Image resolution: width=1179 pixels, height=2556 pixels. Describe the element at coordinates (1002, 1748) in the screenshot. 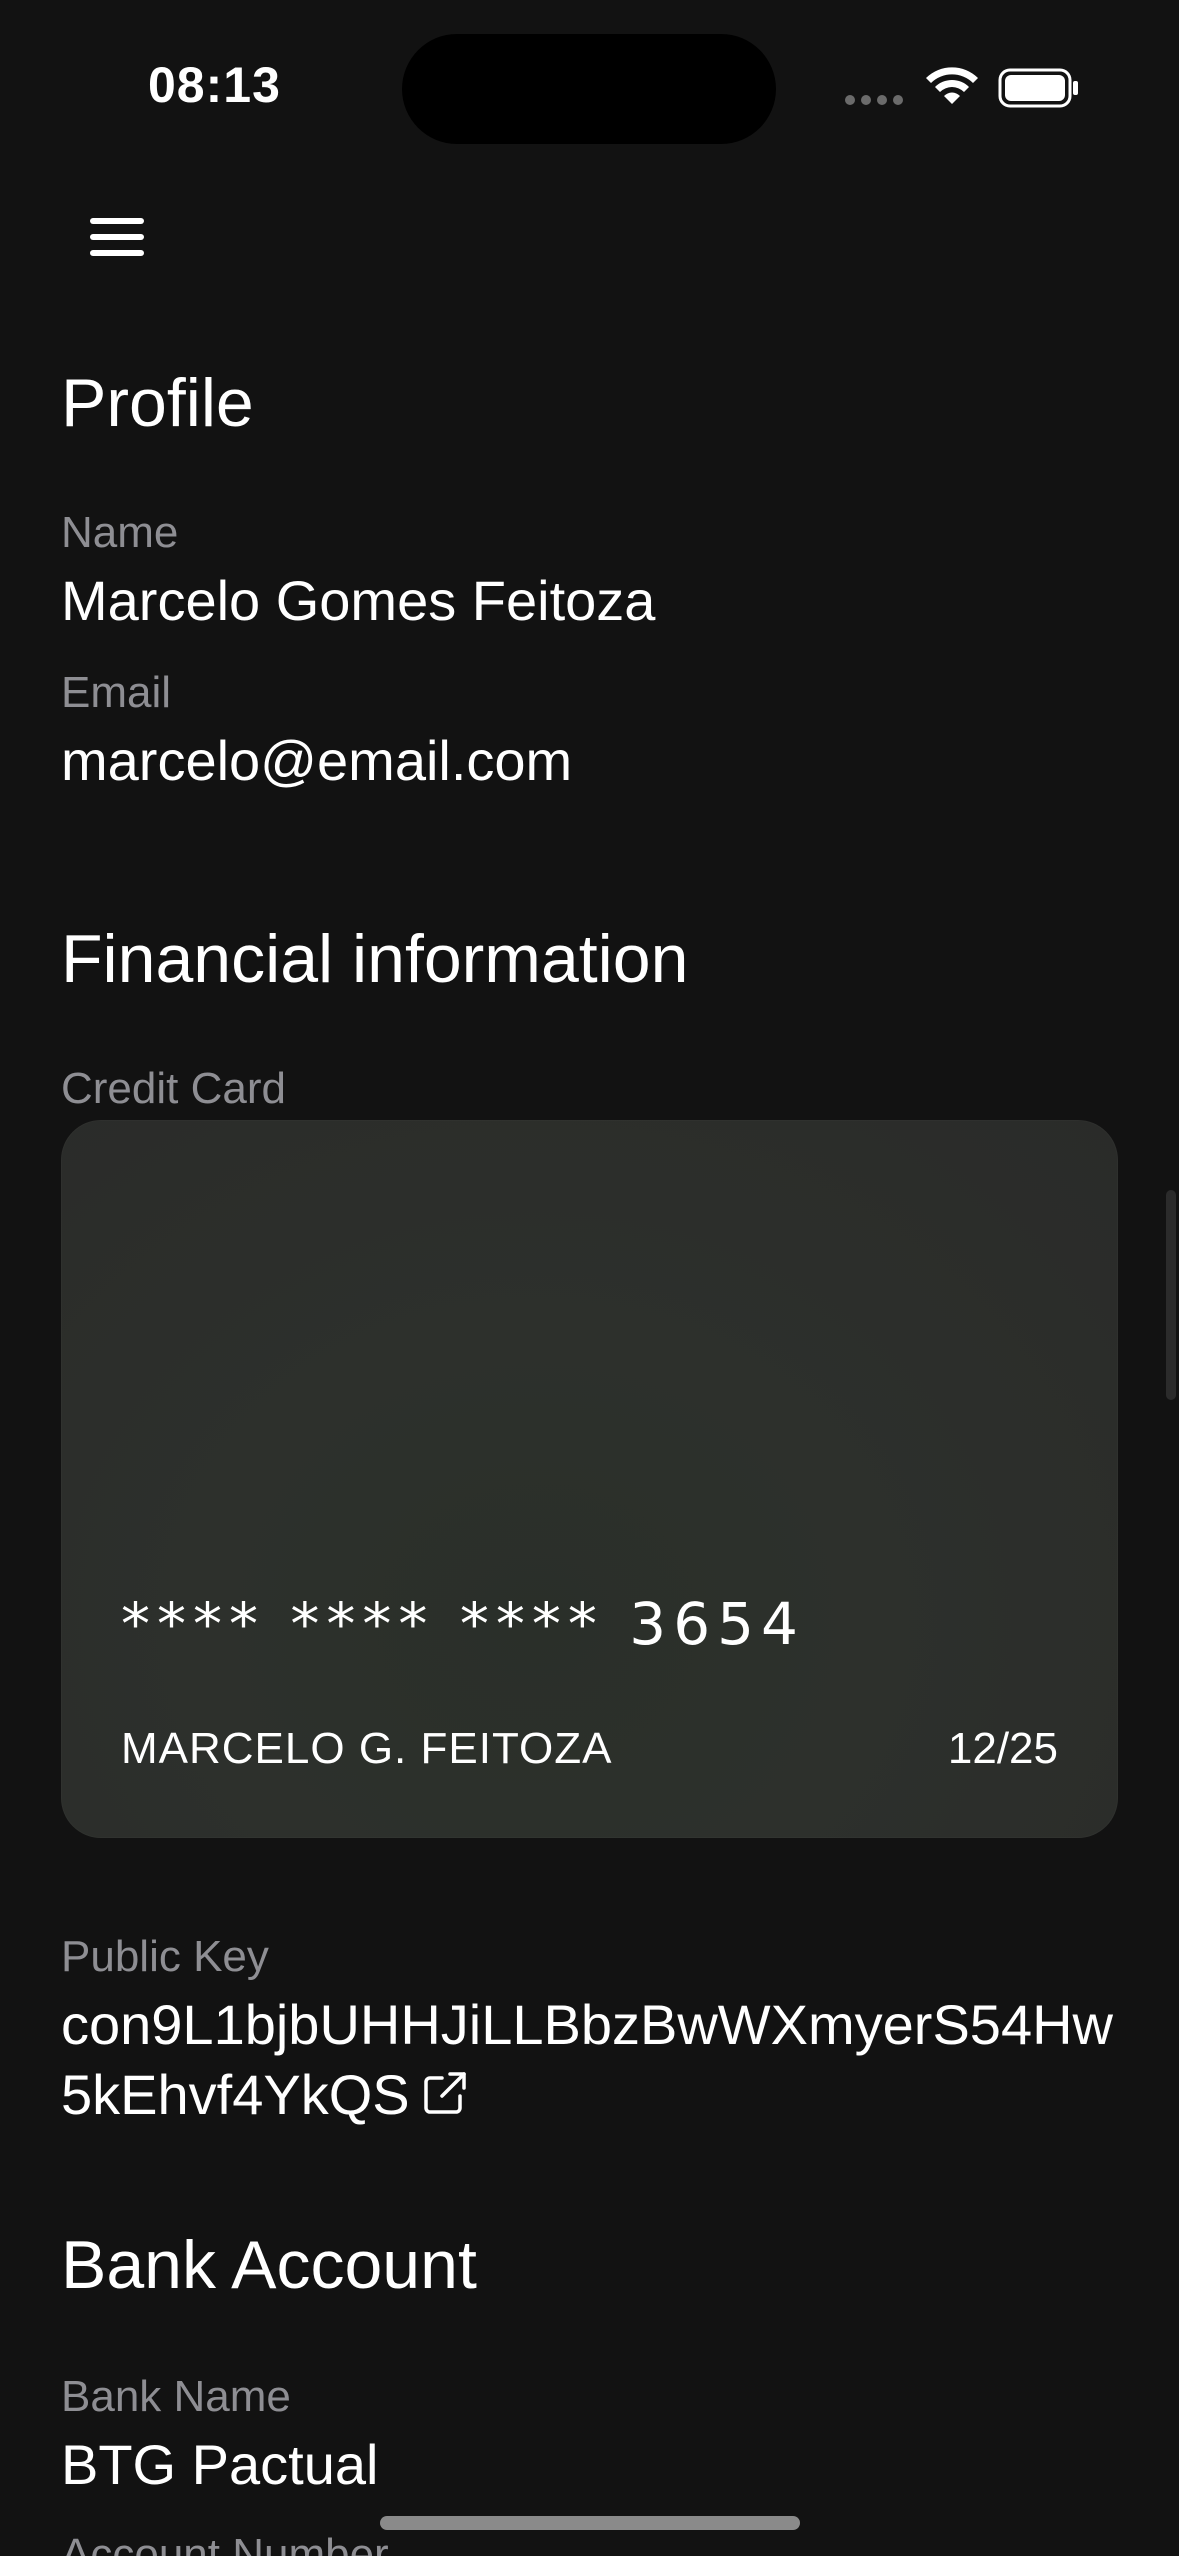

I see `card-expiry: 12/25` at that location.